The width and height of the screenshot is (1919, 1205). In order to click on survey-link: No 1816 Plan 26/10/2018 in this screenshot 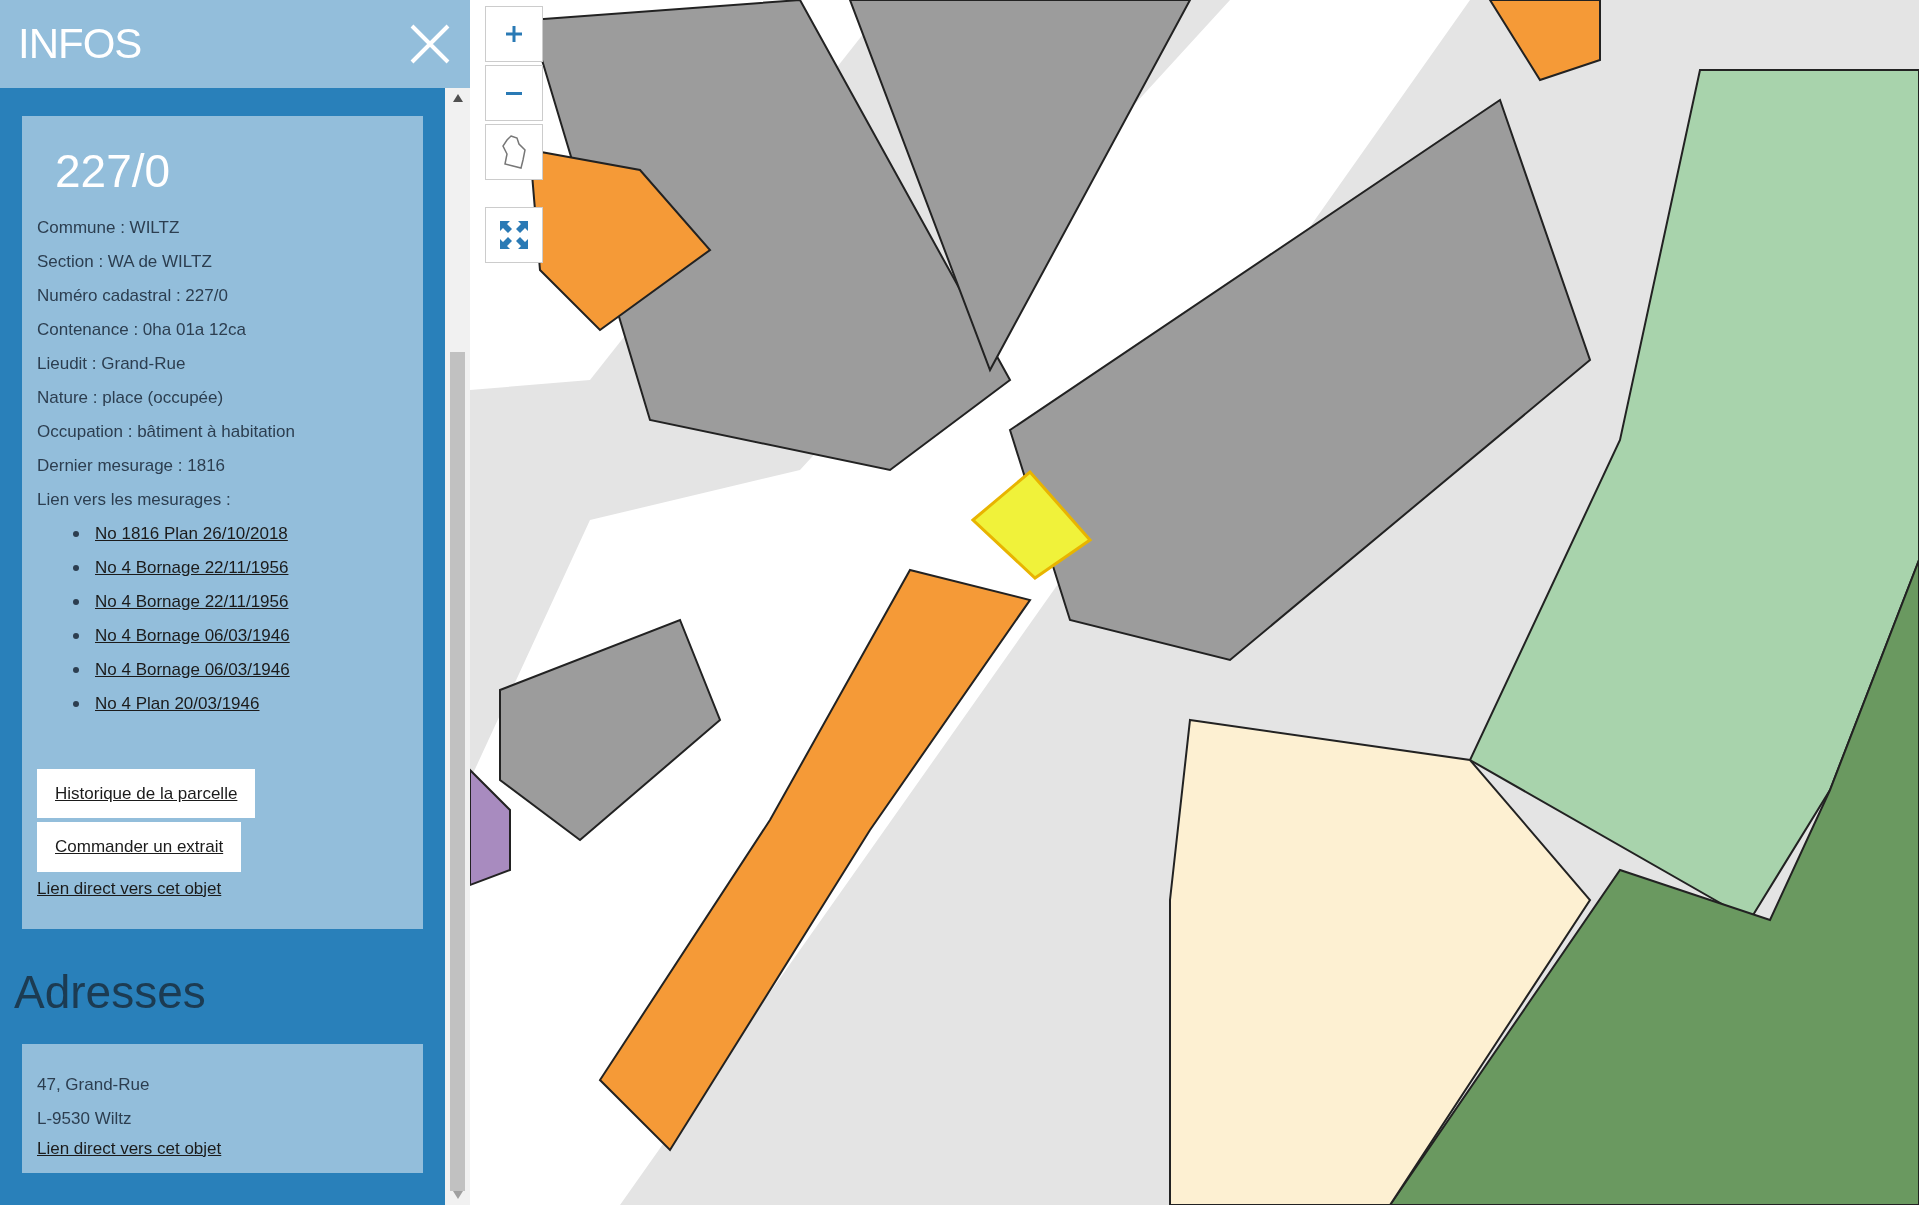, I will do `click(191, 533)`.